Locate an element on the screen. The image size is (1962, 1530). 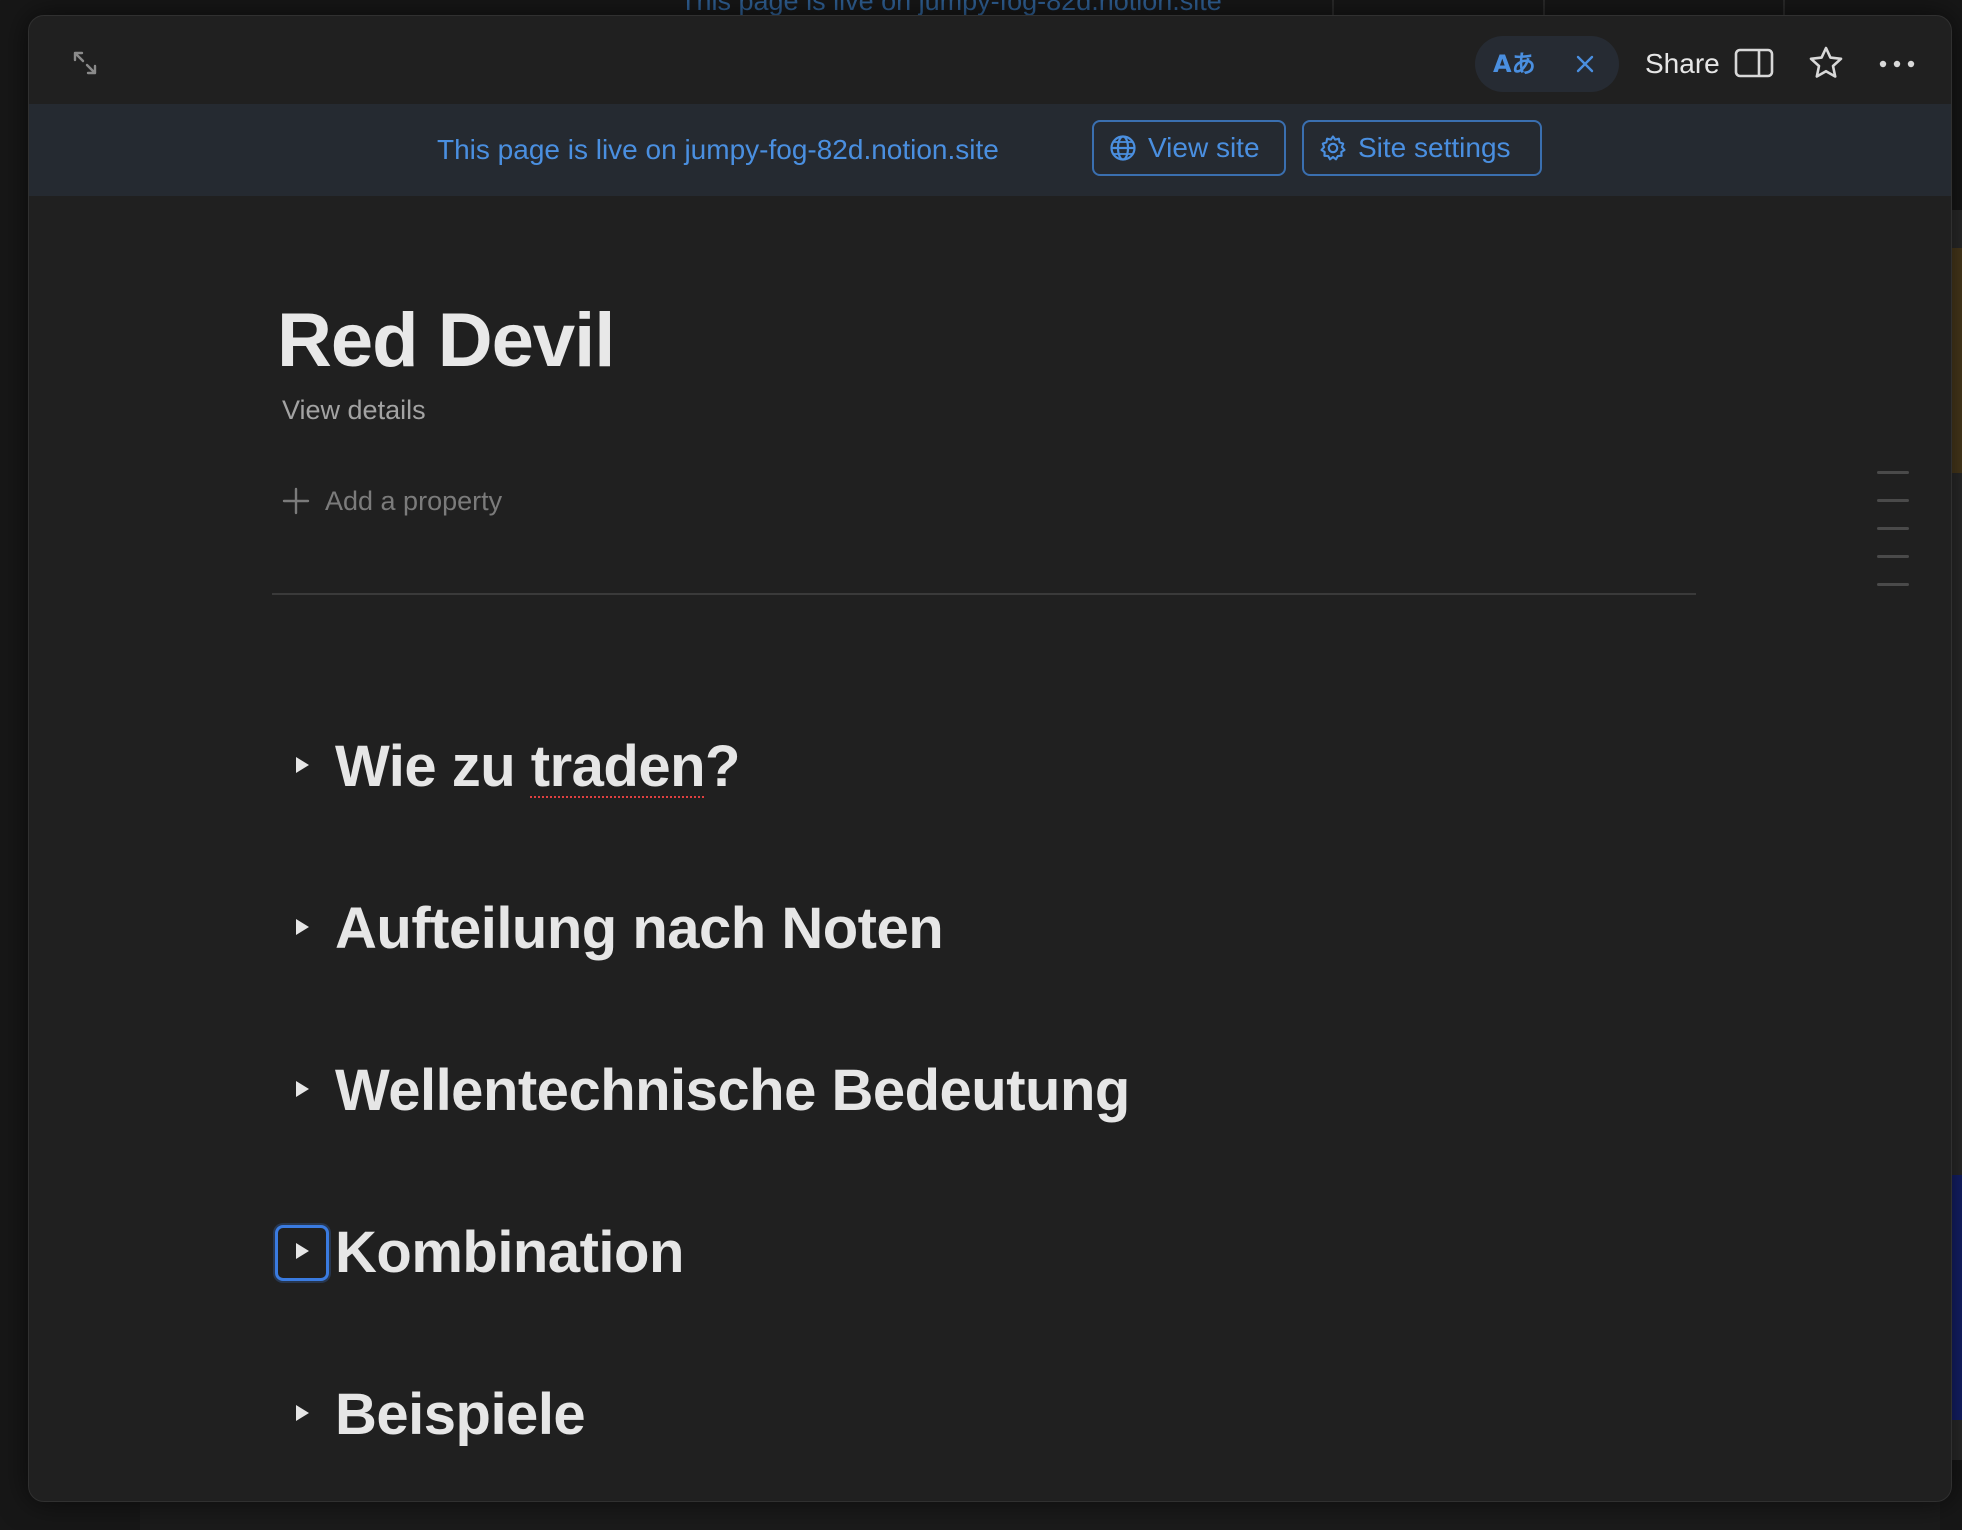
add-property-label: Add a property is located at coordinates (414, 500).